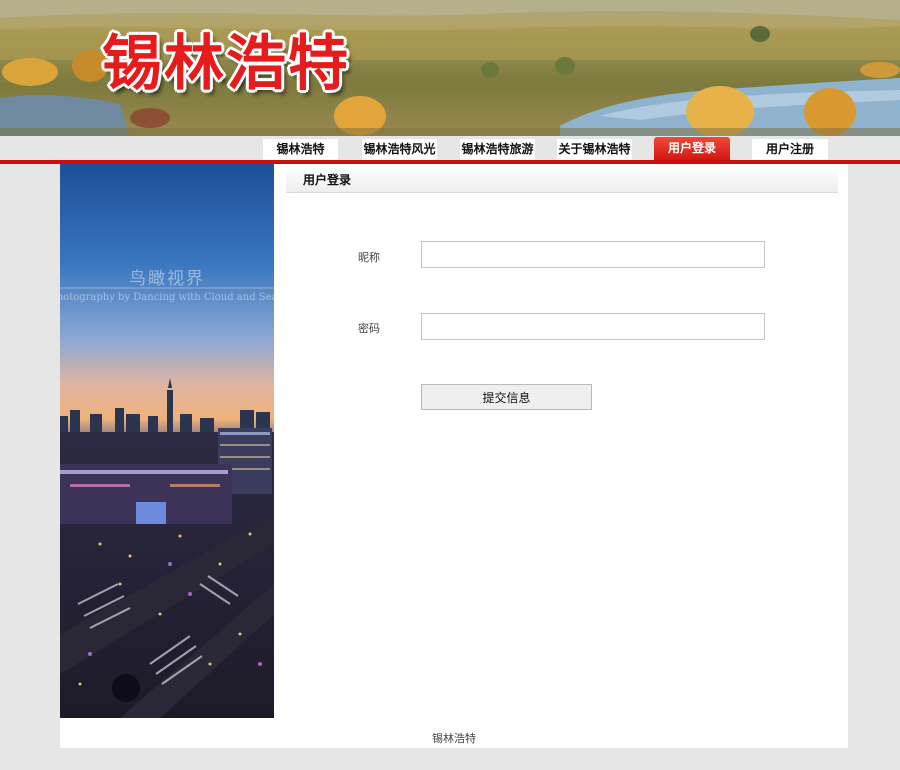 The width and height of the screenshot is (900, 770). What do you see at coordinates (167, 279) in the screenshot?
I see `photo-watermark: 鸟瞰视界` at bounding box center [167, 279].